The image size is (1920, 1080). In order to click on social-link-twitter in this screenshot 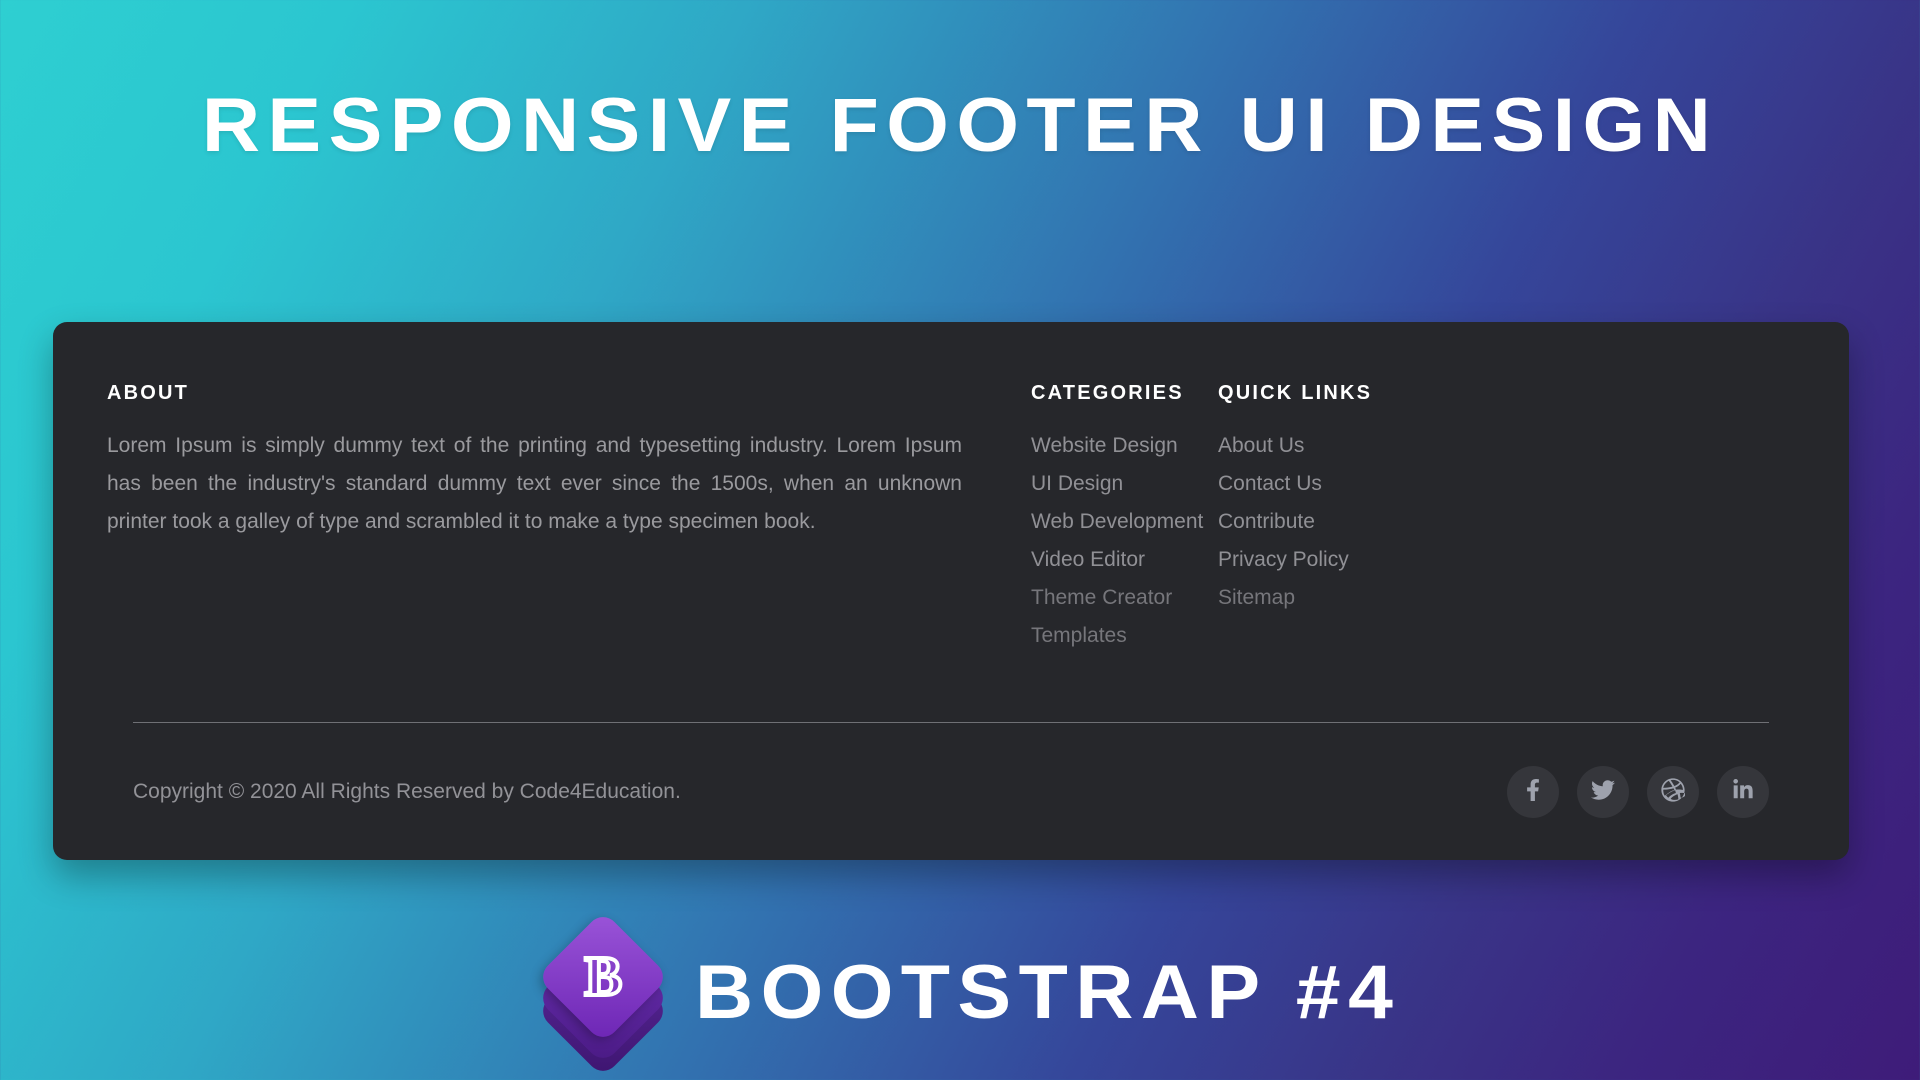, I will do `click(1603, 792)`.